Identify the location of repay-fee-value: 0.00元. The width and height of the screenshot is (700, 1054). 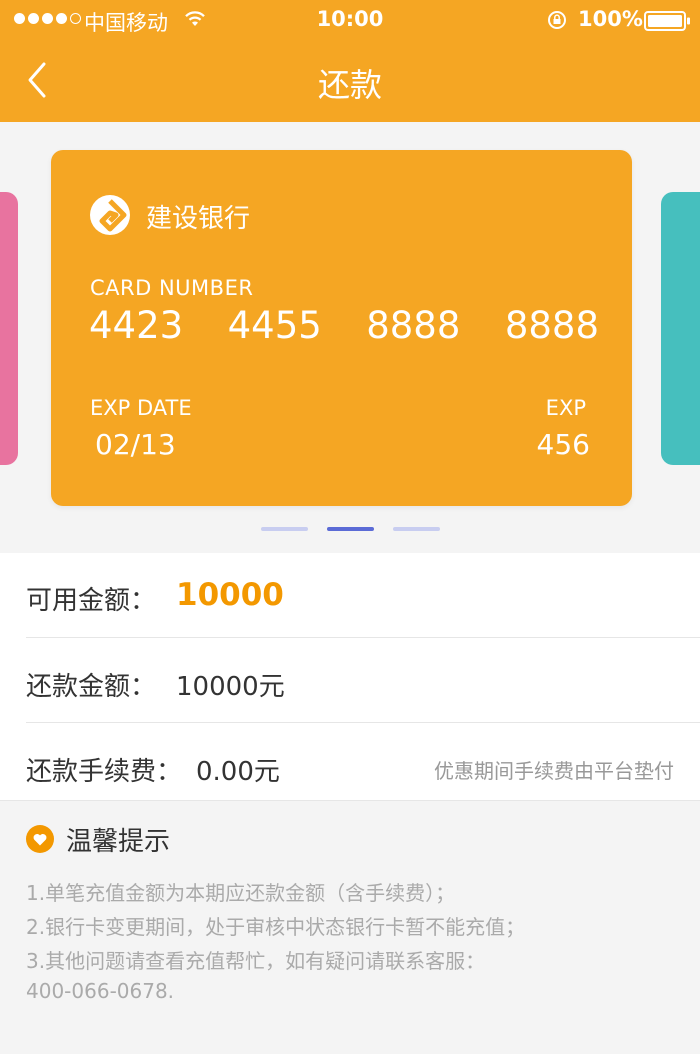
(238, 772).